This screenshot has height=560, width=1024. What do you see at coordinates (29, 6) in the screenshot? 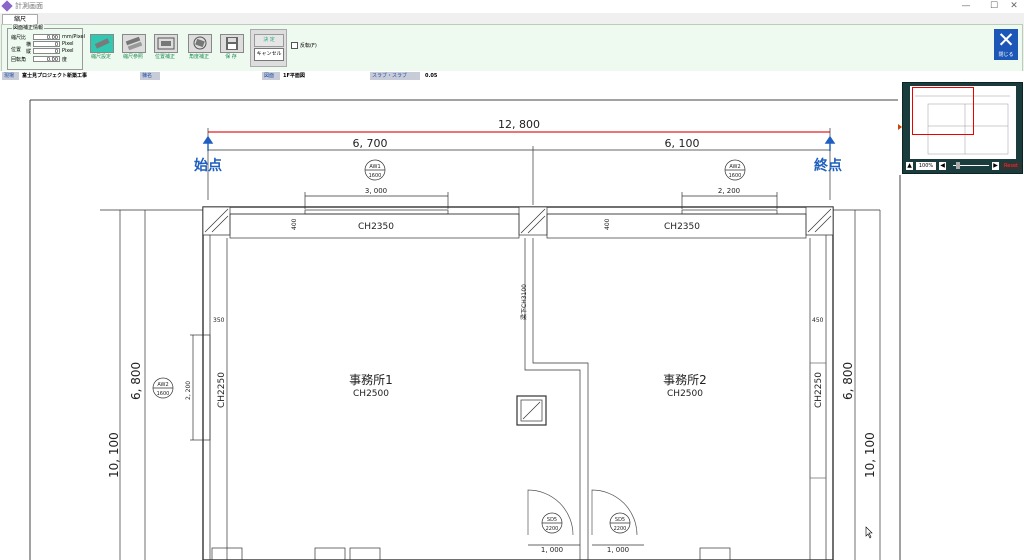
I see `window-title: 計測画面` at bounding box center [29, 6].